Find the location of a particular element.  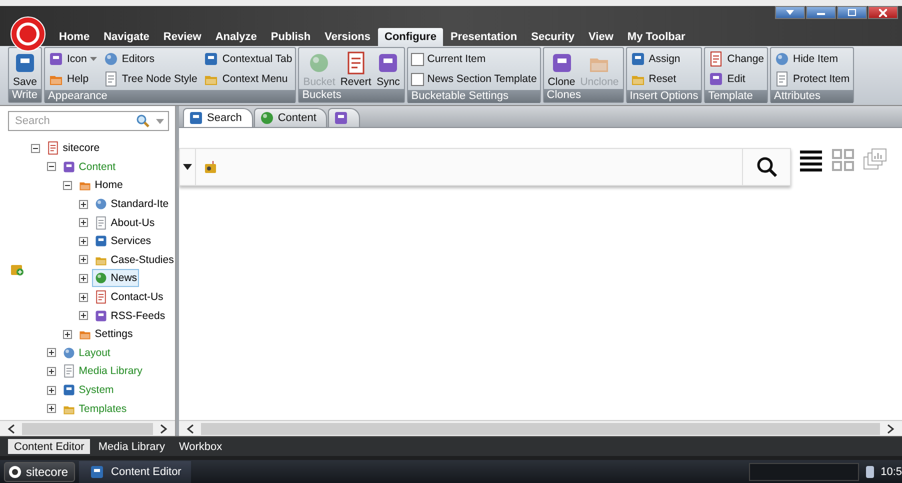

tree-item: About-Us is located at coordinates (124, 223).